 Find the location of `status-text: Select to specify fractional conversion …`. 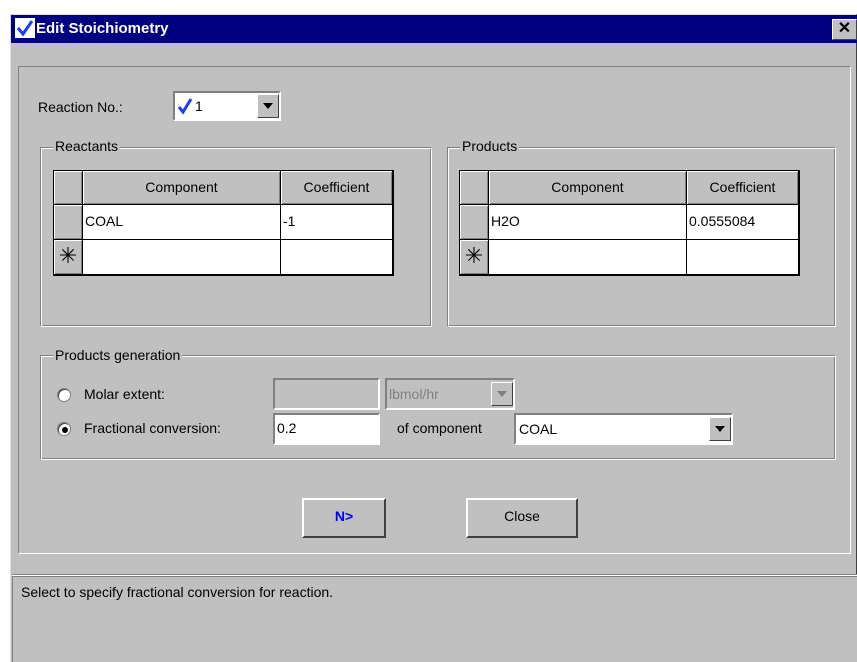

status-text: Select to specify fractional conversion … is located at coordinates (177, 592).